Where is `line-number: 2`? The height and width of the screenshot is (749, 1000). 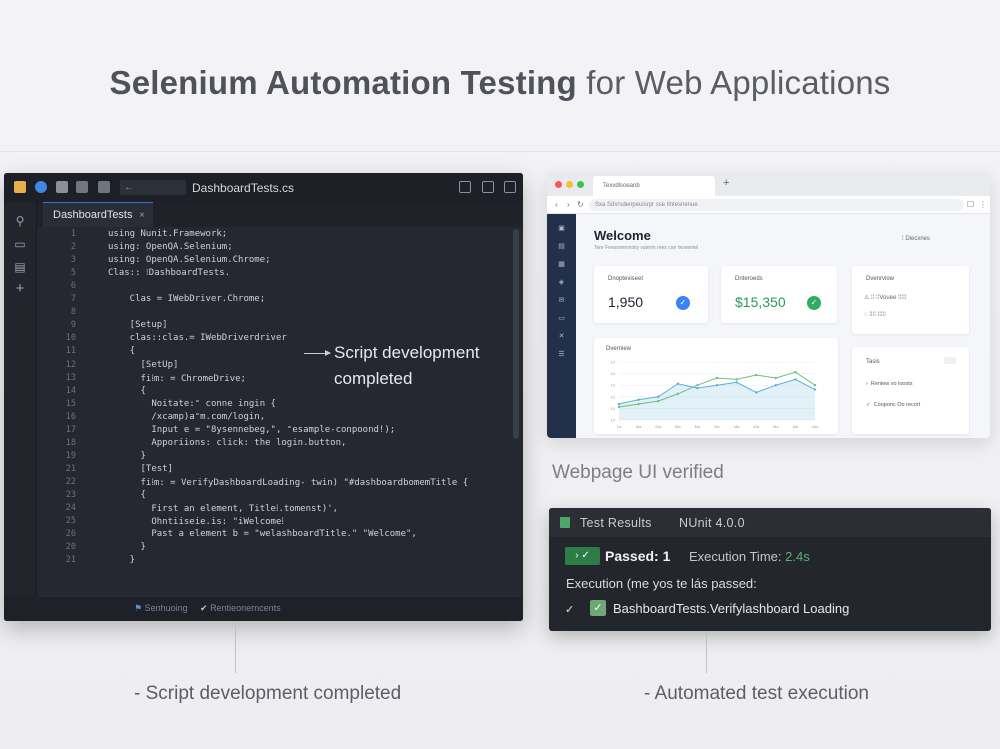
line-number: 2 is located at coordinates (73, 247).